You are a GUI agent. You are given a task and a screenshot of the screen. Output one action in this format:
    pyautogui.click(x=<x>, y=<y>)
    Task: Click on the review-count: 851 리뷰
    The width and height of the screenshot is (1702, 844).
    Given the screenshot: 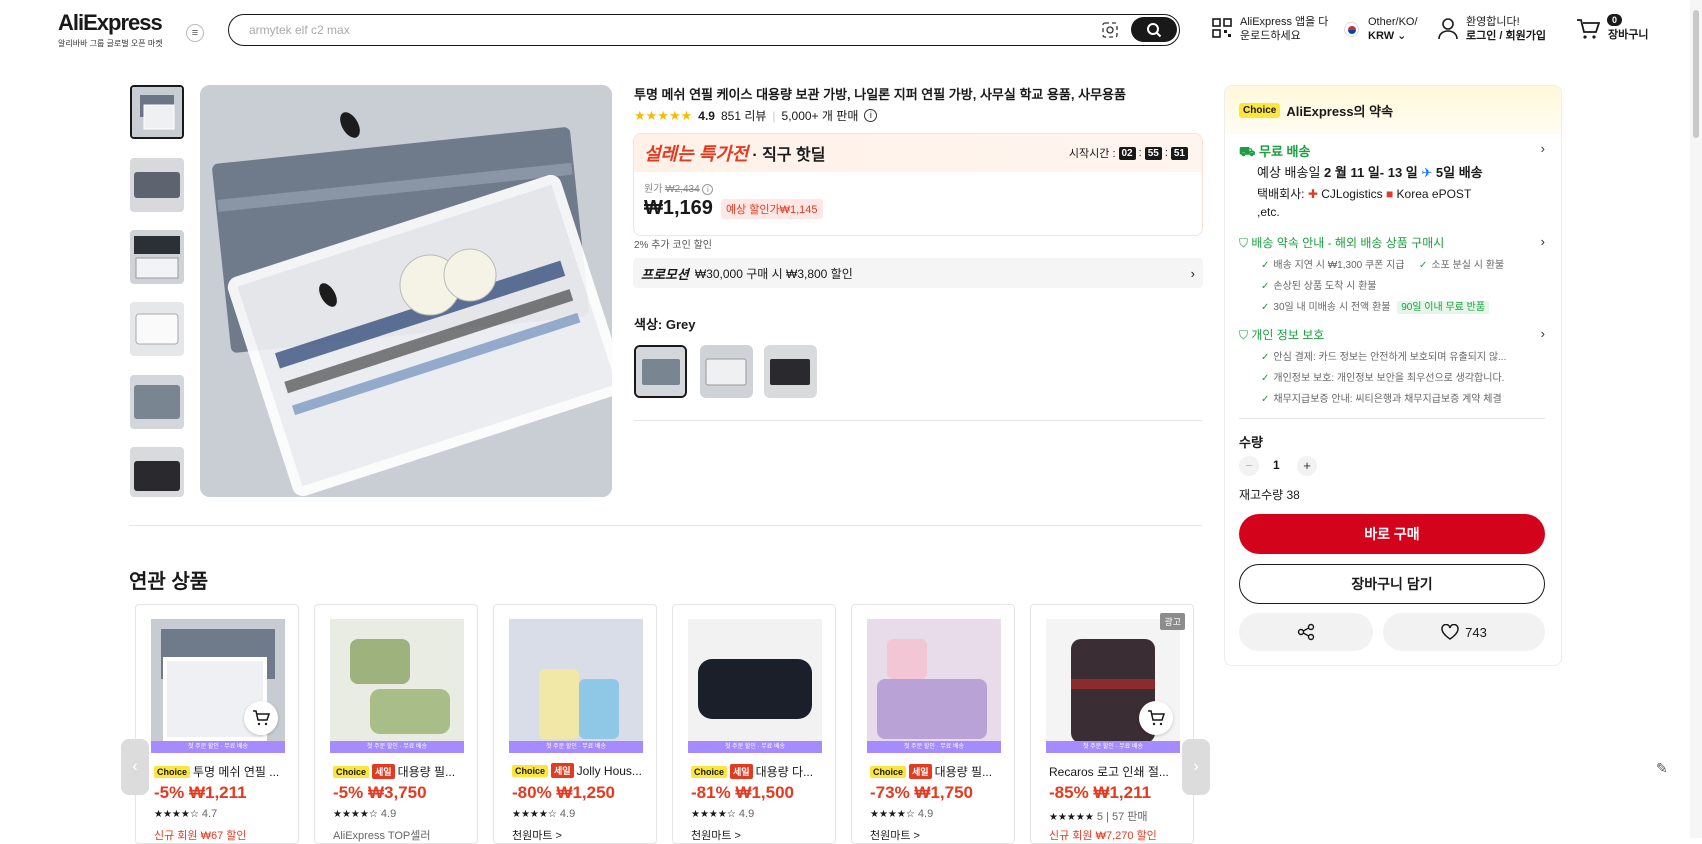 What is the action you would take?
    pyautogui.click(x=743, y=115)
    